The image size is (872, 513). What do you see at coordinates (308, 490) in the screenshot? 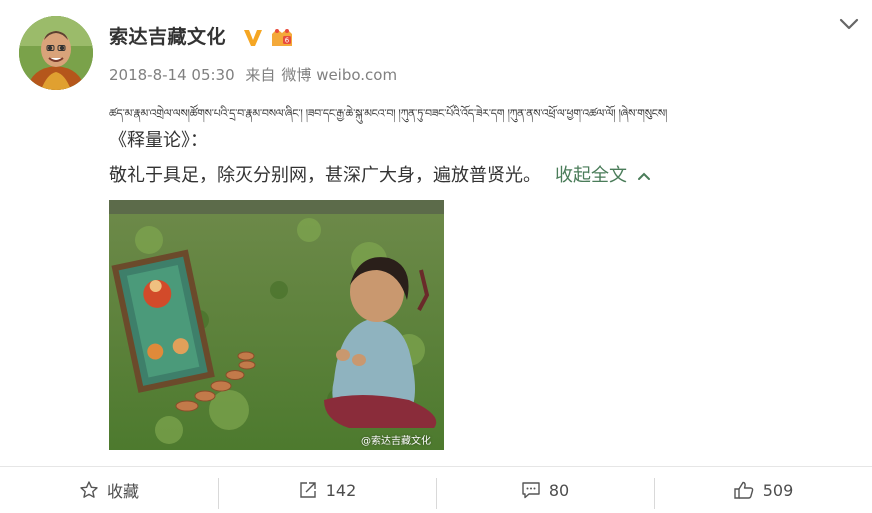
I see `repost-icon` at bounding box center [308, 490].